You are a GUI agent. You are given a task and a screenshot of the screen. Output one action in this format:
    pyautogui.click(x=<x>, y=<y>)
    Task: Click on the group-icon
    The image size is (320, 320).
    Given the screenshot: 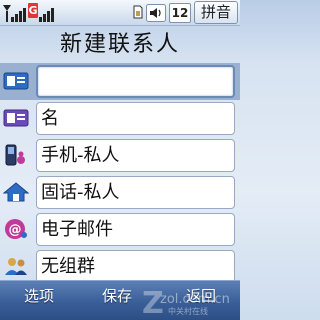 What is the action you would take?
    pyautogui.click(x=16, y=266)
    